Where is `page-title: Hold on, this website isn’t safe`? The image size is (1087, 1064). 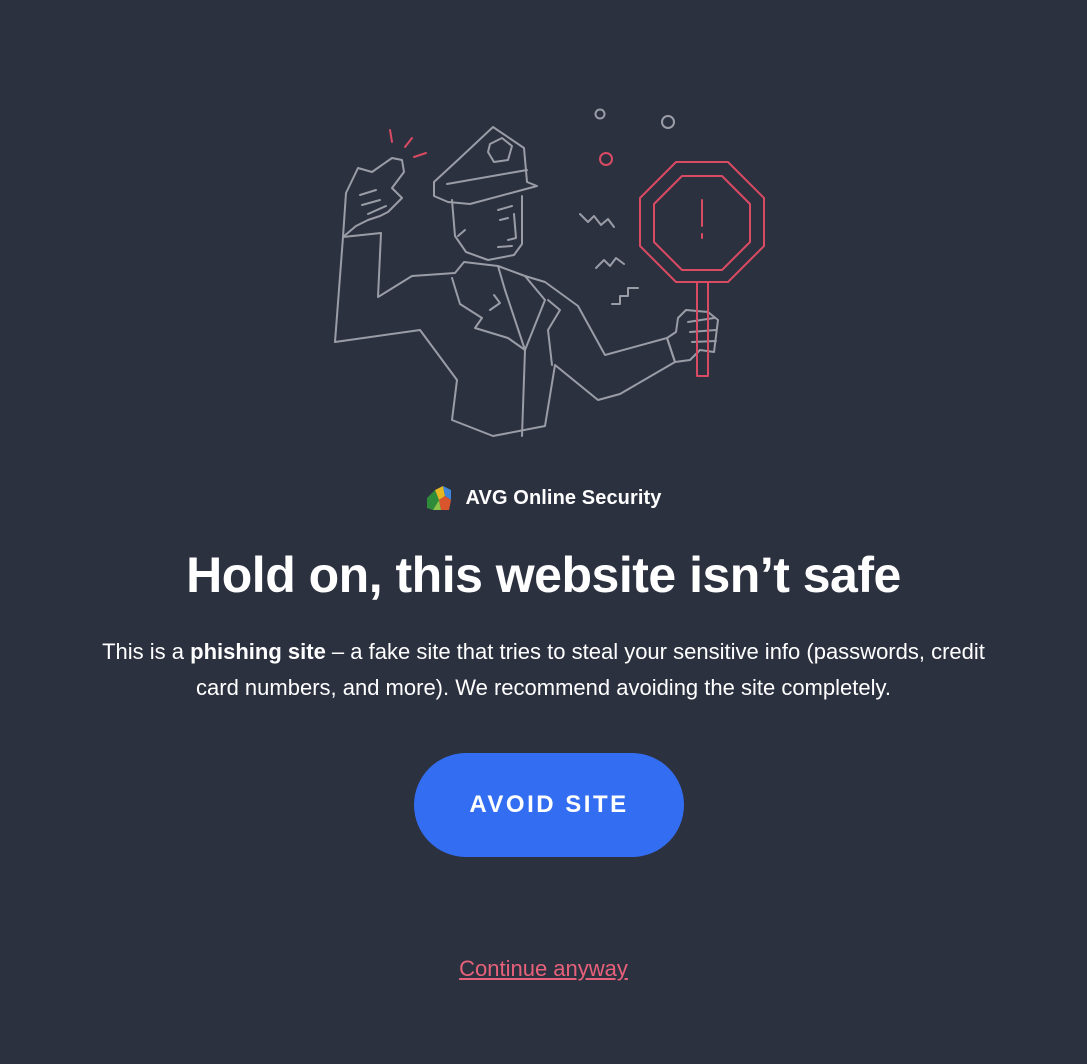 page-title: Hold on, this website isn’t safe is located at coordinates (543, 575).